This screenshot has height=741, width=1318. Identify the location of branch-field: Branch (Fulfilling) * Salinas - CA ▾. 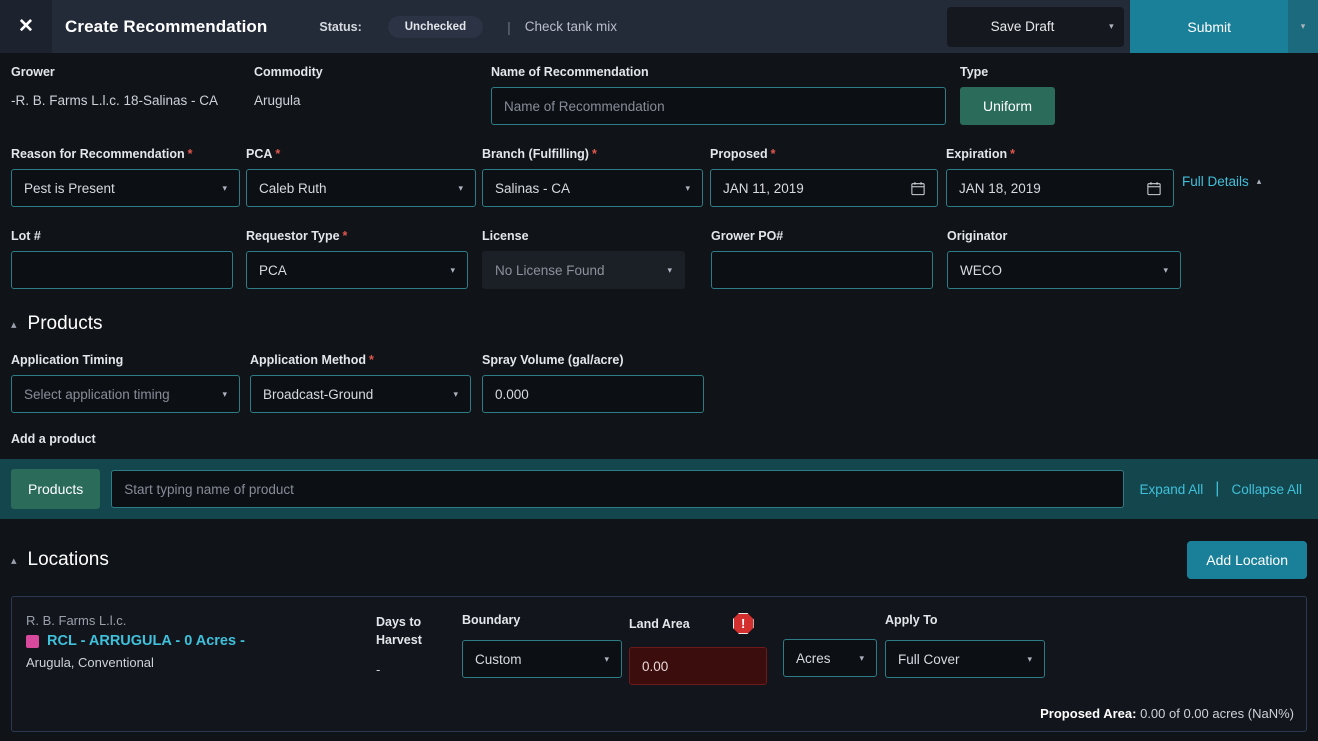
(596, 177).